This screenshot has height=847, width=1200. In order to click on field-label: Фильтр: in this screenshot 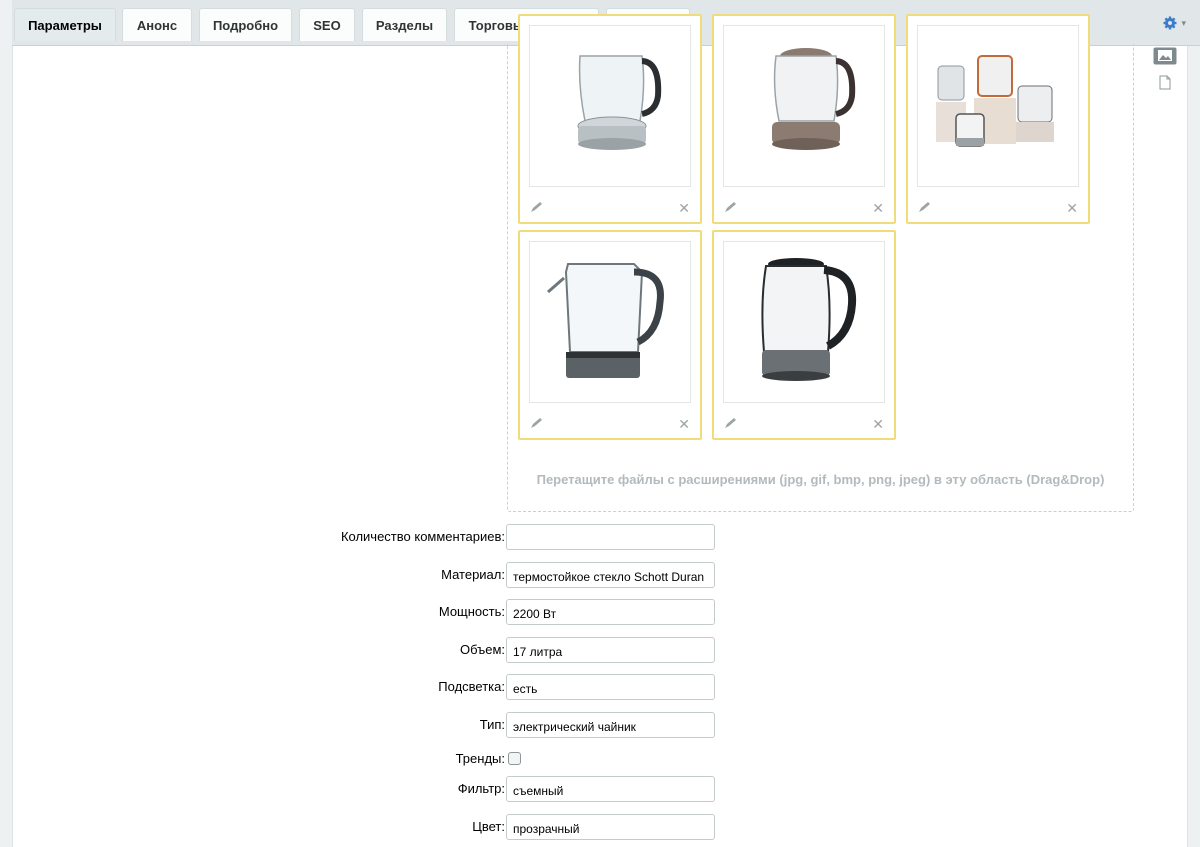, I will do `click(481, 788)`.